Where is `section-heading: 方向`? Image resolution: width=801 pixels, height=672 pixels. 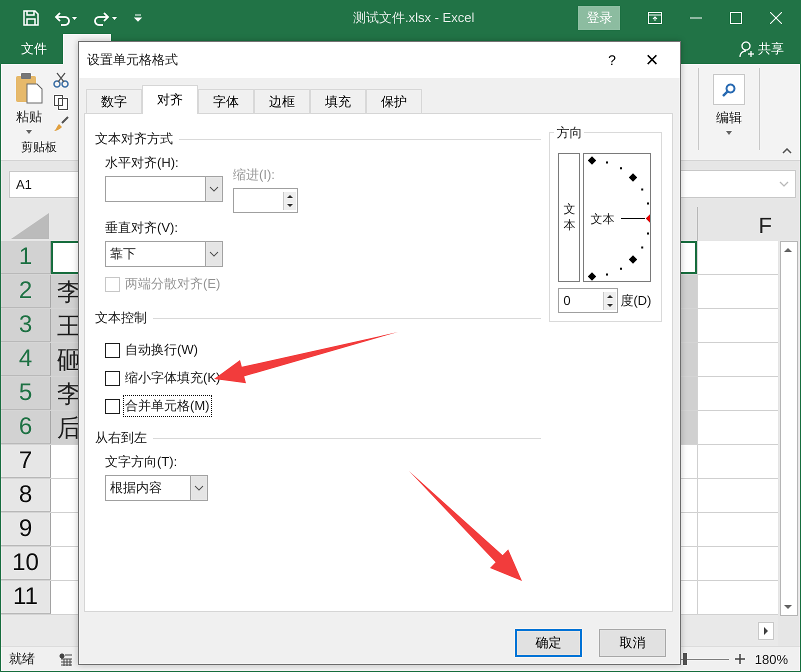 section-heading: 方向 is located at coordinates (569, 133).